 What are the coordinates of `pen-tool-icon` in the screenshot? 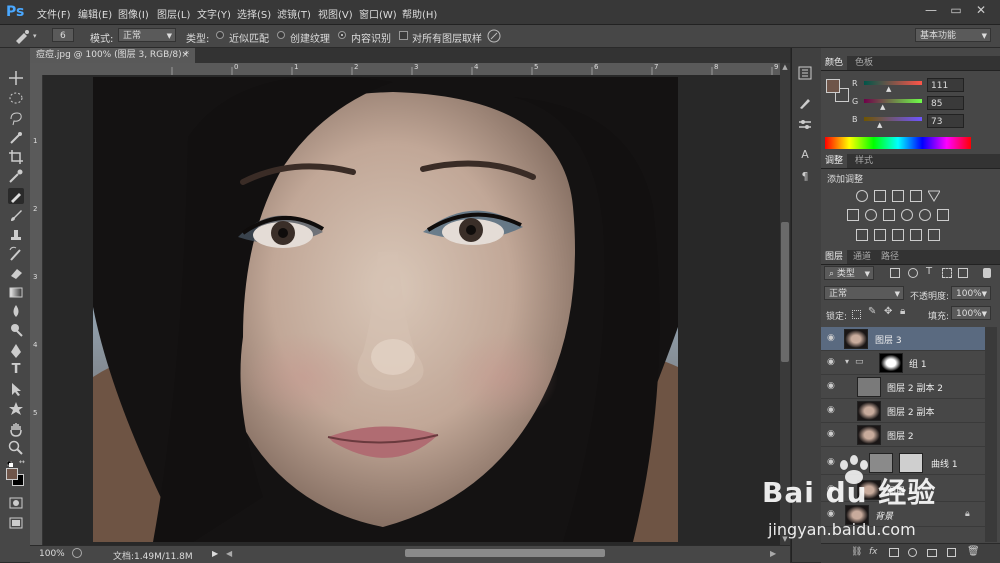 It's located at (16, 351).